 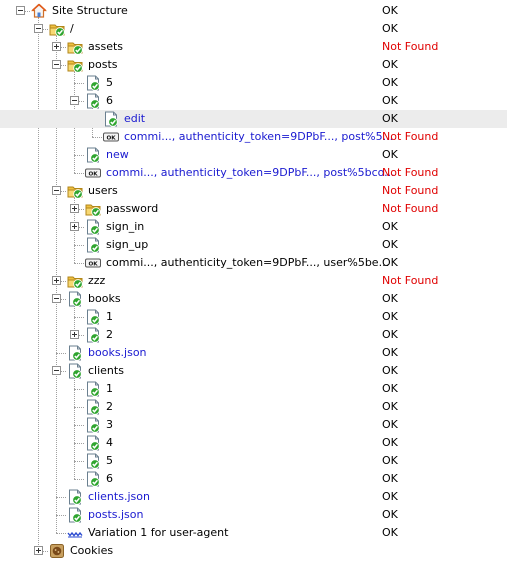 What do you see at coordinates (39, 11) in the screenshot?
I see `home-icon` at bounding box center [39, 11].